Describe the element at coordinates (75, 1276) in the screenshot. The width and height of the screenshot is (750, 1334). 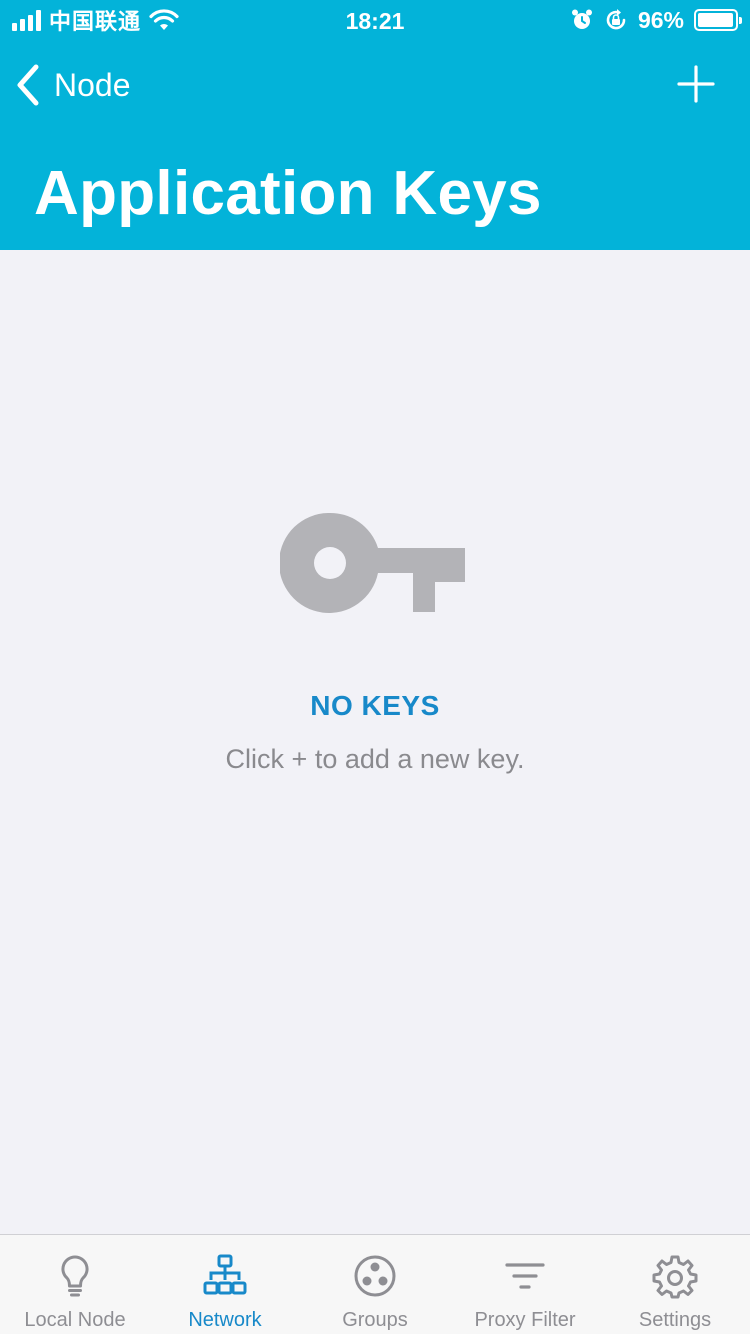
I see `lightbulb-icon` at that location.